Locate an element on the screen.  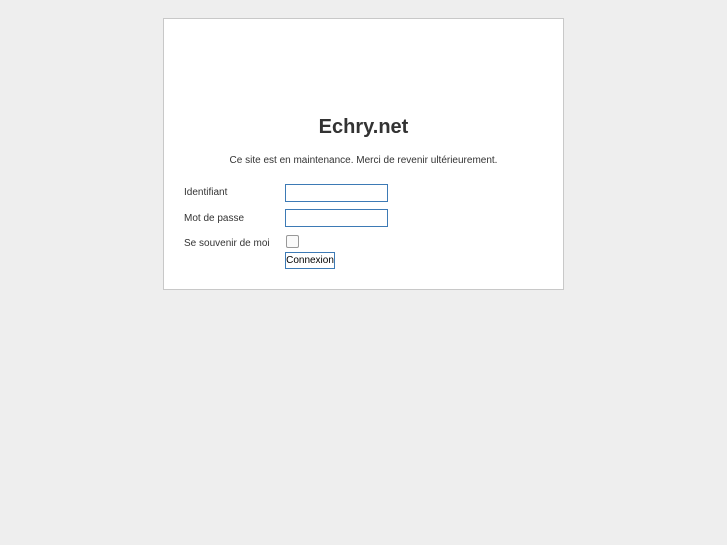
remember-checkbox is located at coordinates (292, 241).